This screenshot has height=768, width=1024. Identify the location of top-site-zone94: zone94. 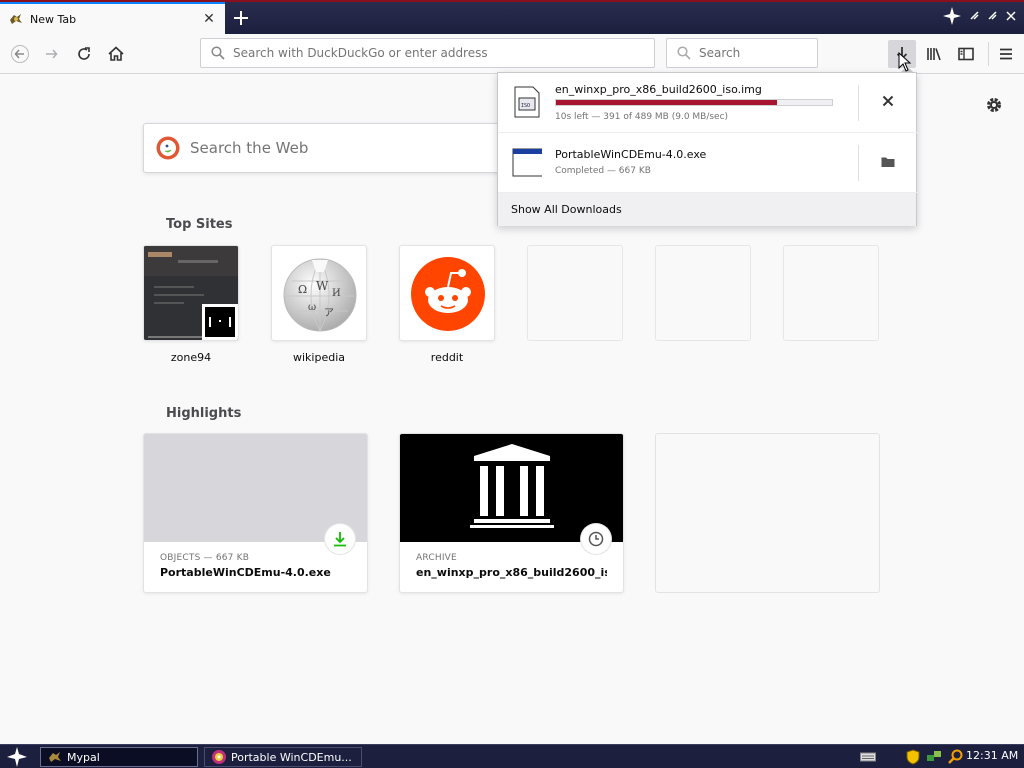
(191, 304).